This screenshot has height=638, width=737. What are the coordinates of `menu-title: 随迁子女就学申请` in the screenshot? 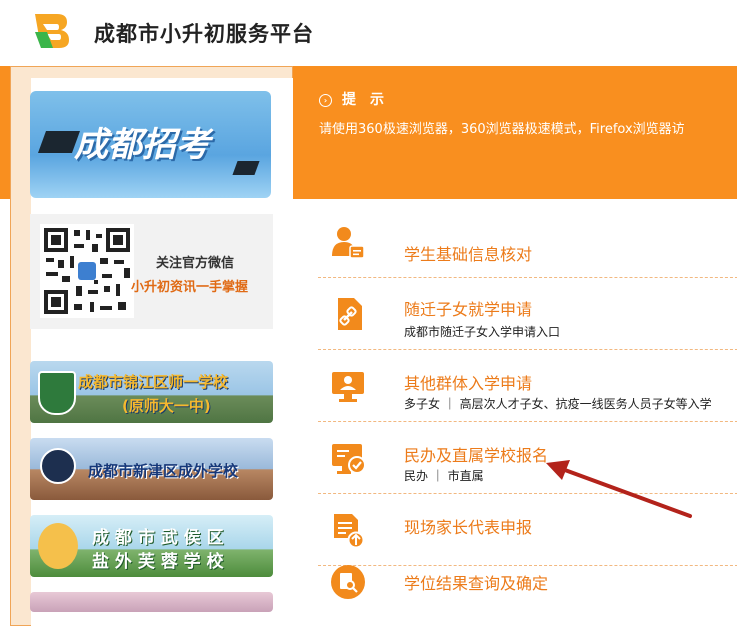 It's located at (468, 308).